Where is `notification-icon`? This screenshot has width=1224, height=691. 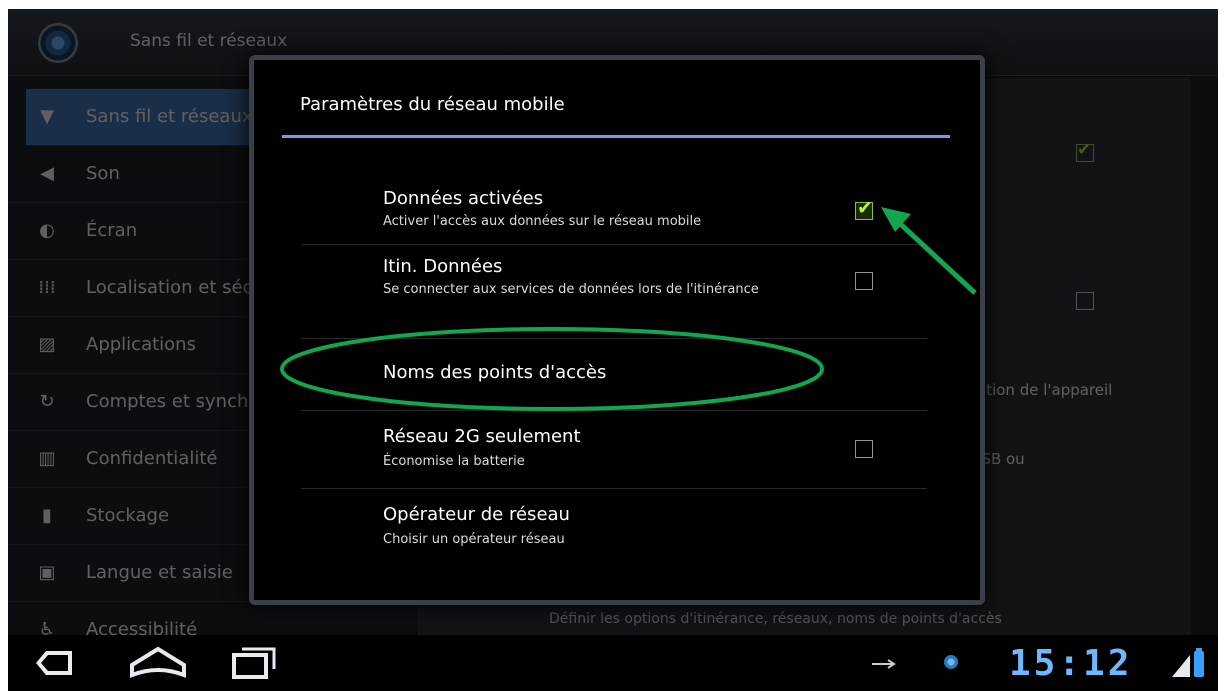
notification-icon is located at coordinates (951, 662).